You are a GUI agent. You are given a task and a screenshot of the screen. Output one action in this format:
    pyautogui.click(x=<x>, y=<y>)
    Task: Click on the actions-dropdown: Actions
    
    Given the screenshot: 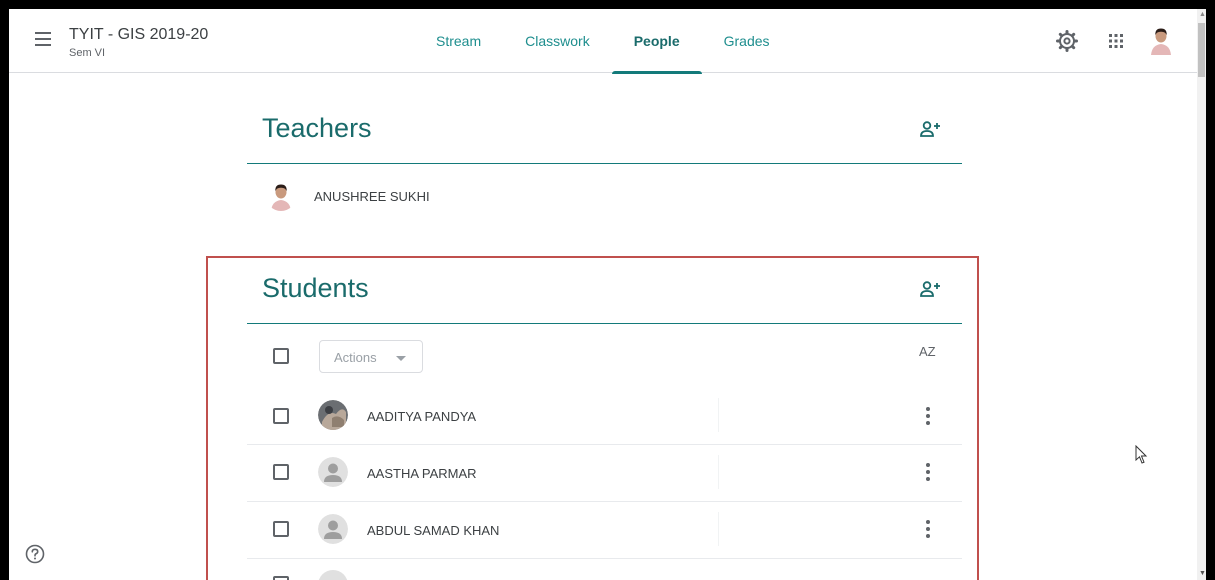 What is the action you would take?
    pyautogui.click(x=371, y=356)
    